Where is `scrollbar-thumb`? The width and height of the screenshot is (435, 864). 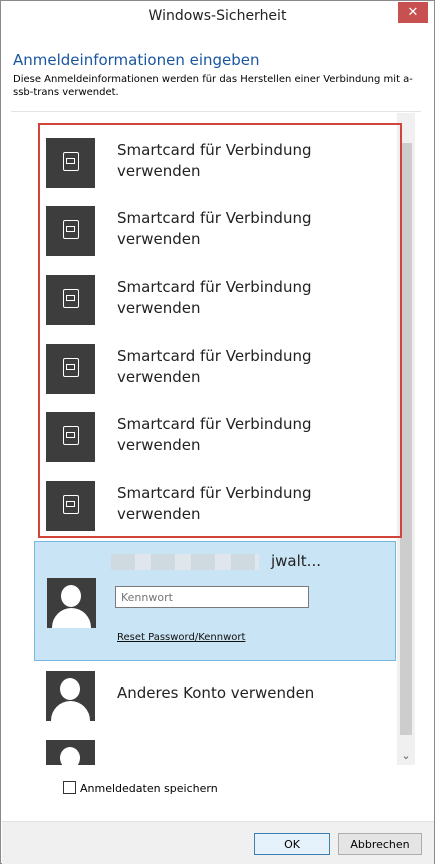
scrollbar-thumb is located at coordinates (406, 439).